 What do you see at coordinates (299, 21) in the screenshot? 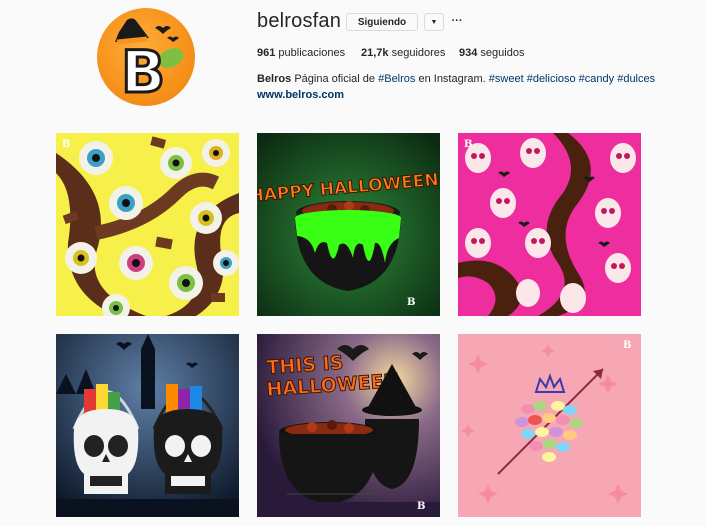
I see `profile-username: belrosfan` at bounding box center [299, 21].